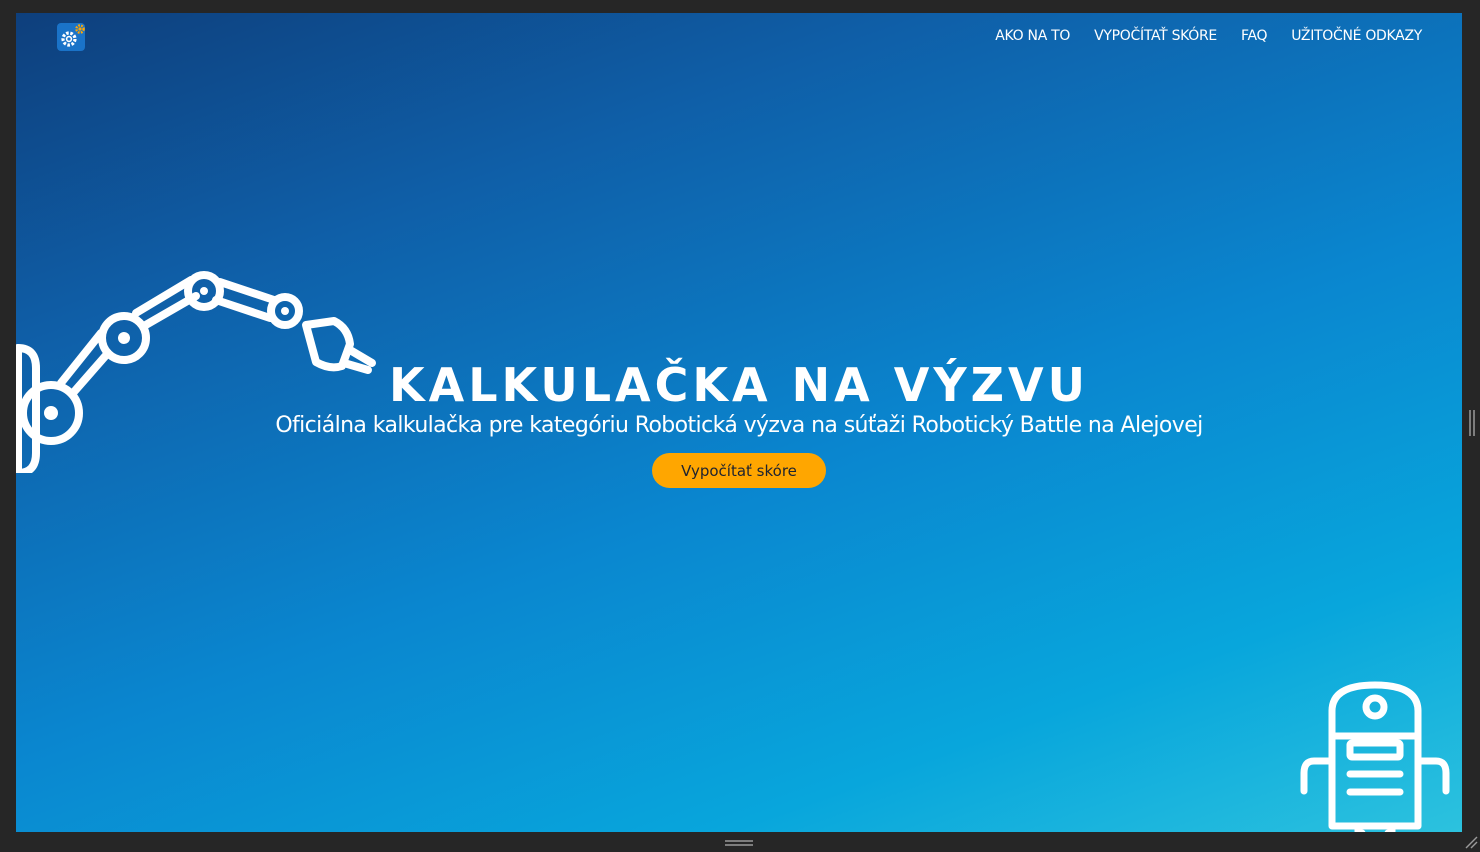  Describe the element at coordinates (1472, 423) in the screenshot. I see `side-resize-handle` at that location.